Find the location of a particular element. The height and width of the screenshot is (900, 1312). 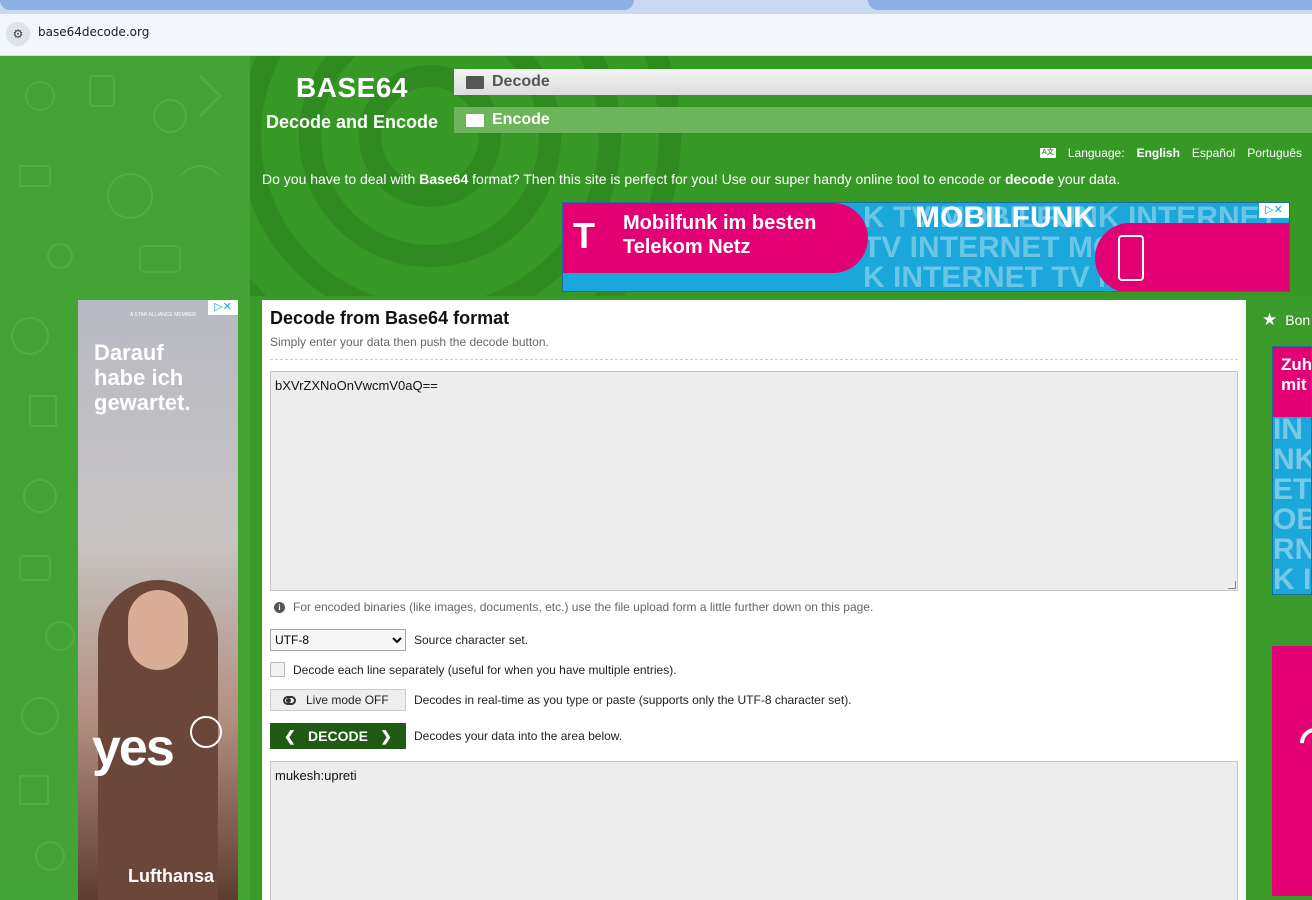

ad-tag: A STAR ALLIANCE MEMBER is located at coordinates (163, 315).